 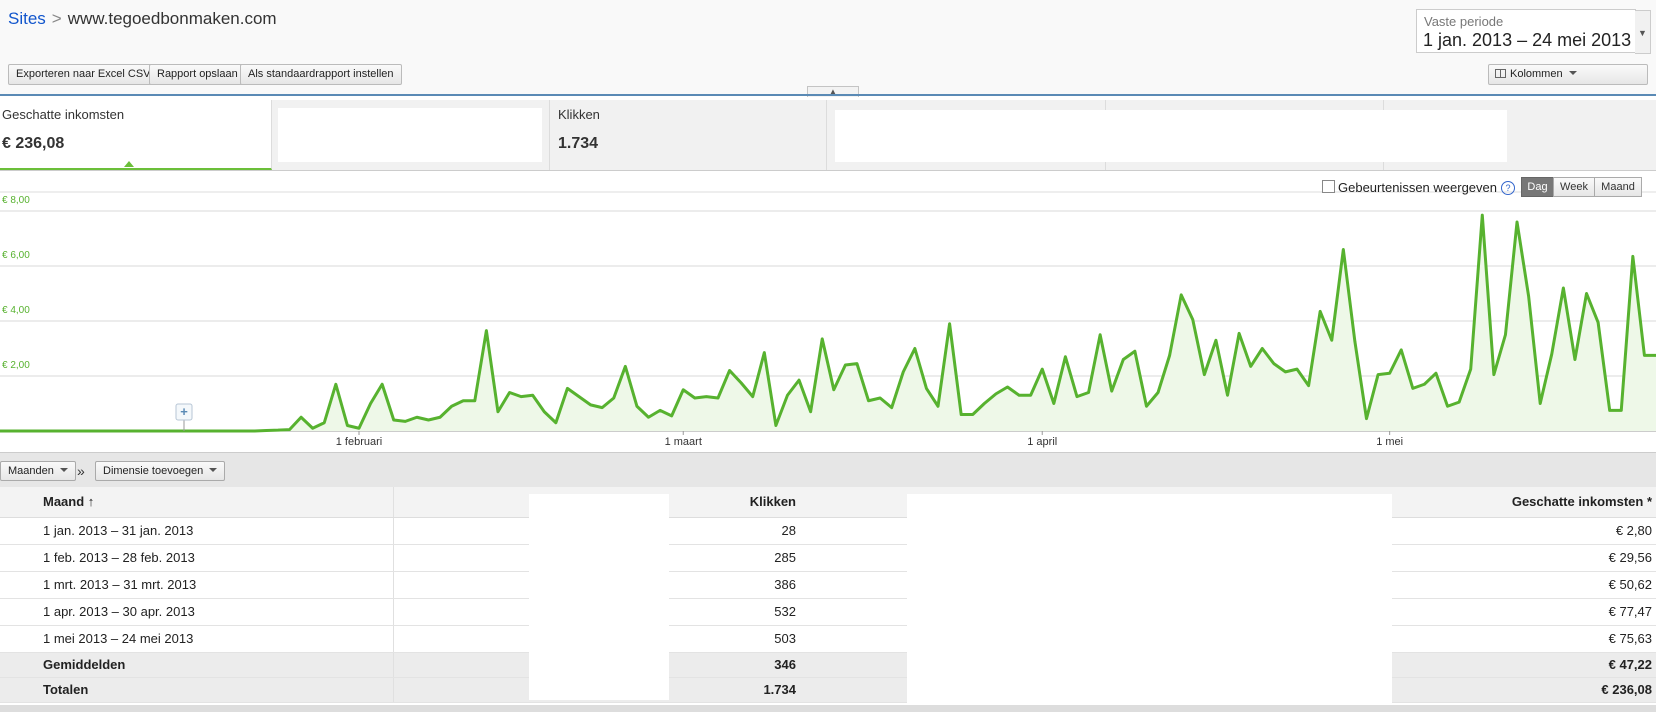 I want to click on y-tick-label: € 2,00, so click(x=16, y=365).